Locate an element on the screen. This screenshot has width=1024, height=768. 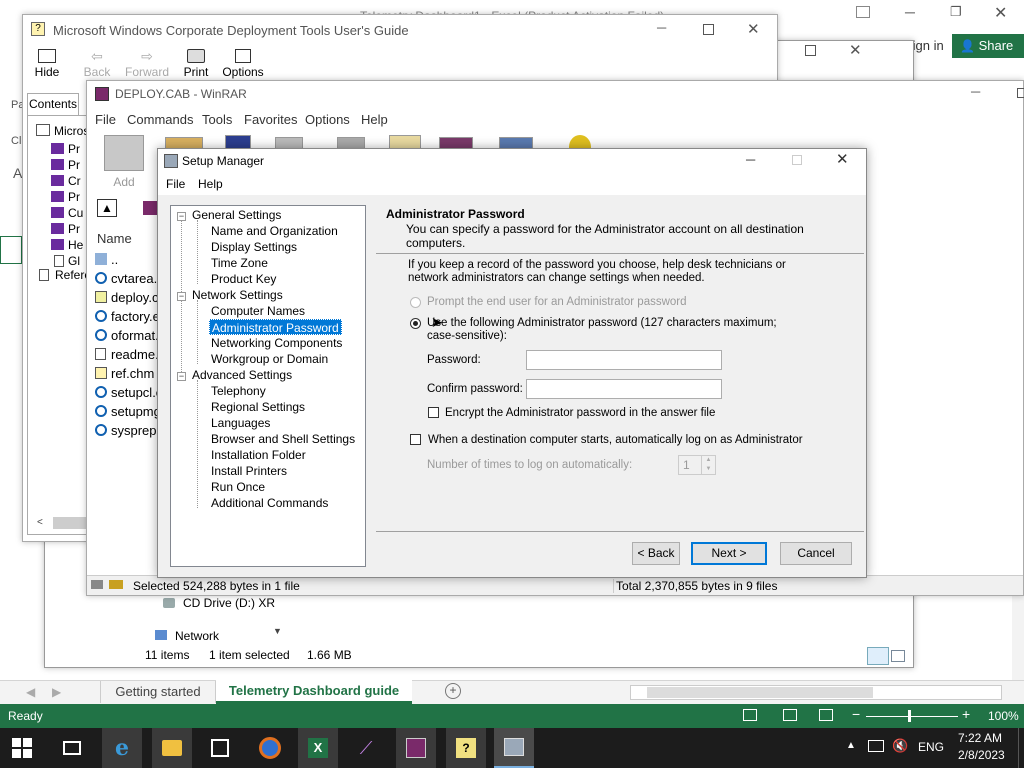
setup-menu-help: Help is located at coordinates (210, 184).